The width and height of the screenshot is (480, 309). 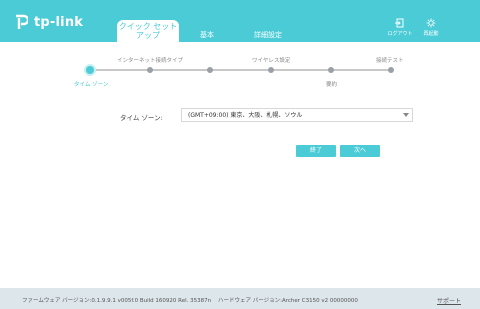 What do you see at coordinates (90, 70) in the screenshot?
I see `step-dot-timezone` at bounding box center [90, 70].